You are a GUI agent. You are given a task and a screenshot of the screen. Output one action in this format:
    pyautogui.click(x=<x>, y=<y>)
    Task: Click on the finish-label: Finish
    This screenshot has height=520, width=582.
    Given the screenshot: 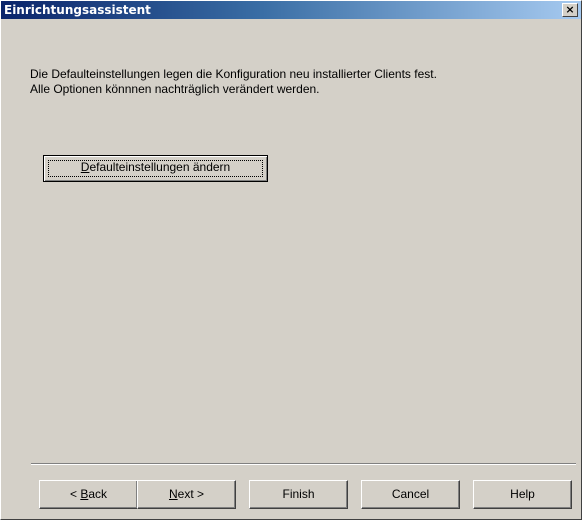 What is the action you would take?
    pyautogui.click(x=298, y=494)
    